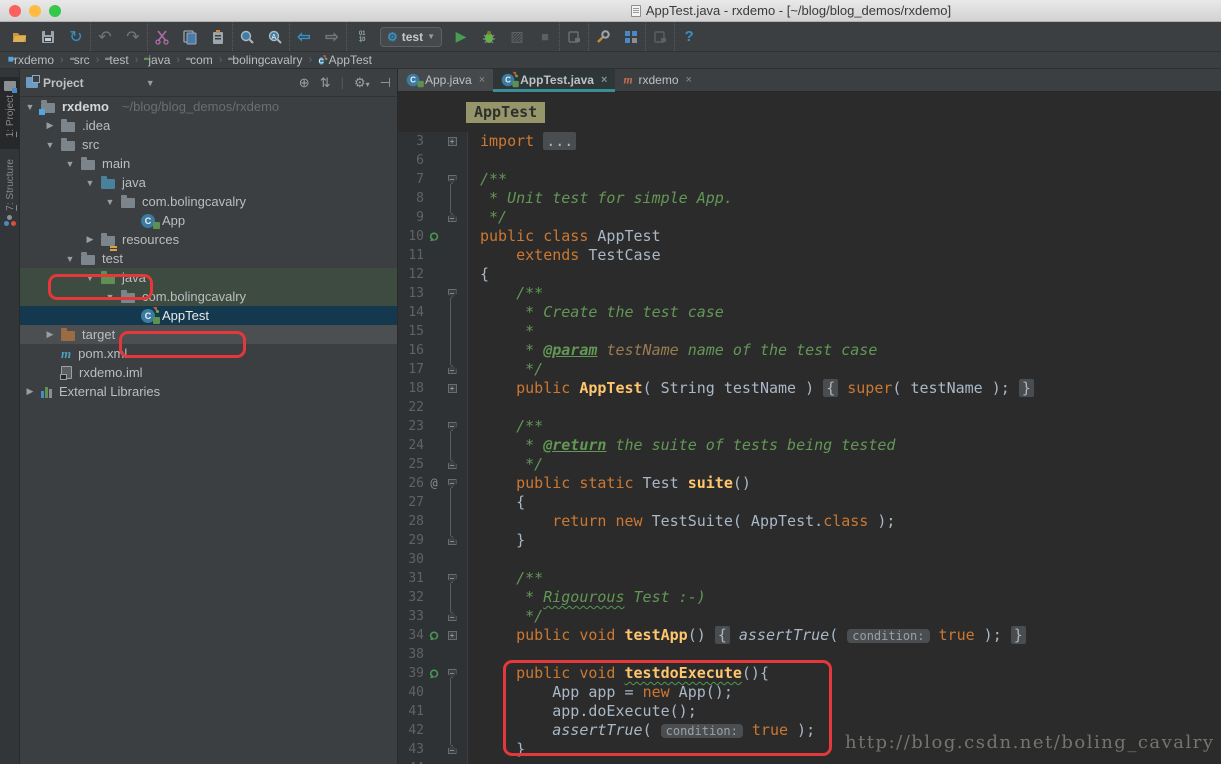  What do you see at coordinates (416, 388) in the screenshot?
I see `line-number: 18` at bounding box center [416, 388].